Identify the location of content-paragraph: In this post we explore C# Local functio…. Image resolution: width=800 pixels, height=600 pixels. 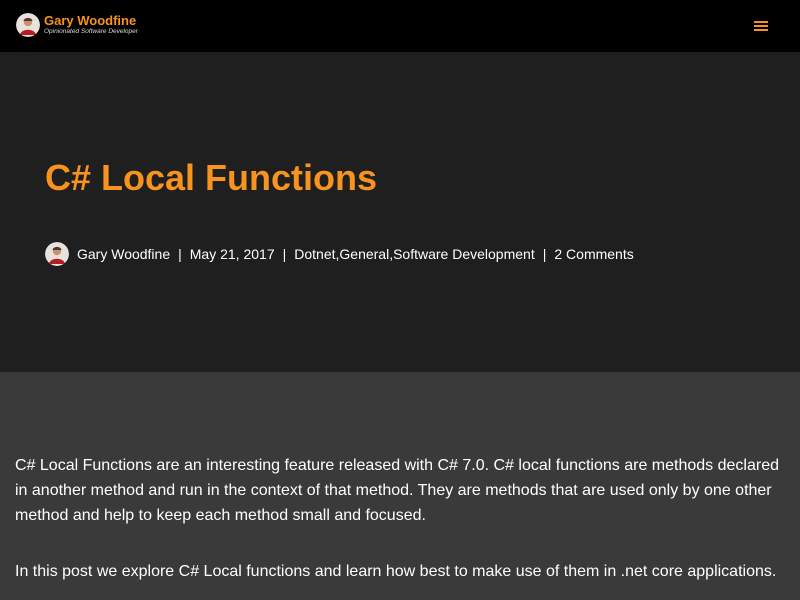
(396, 571).